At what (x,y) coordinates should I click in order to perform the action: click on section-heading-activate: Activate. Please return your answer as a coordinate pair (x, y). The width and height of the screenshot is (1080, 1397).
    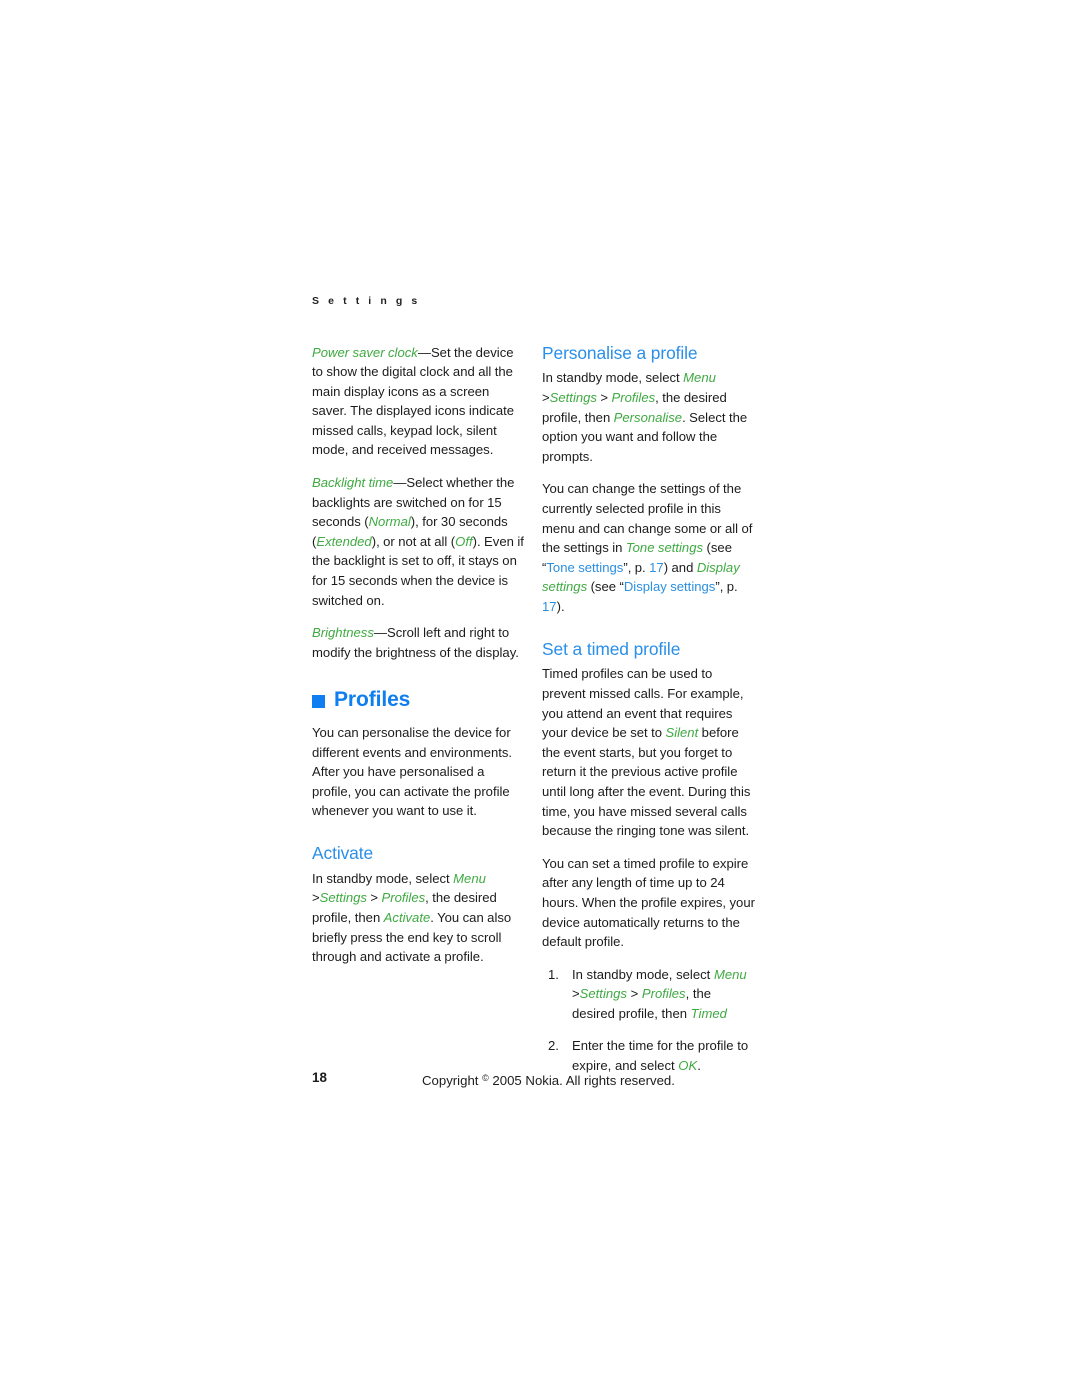
    Looking at the image, I should click on (343, 852).